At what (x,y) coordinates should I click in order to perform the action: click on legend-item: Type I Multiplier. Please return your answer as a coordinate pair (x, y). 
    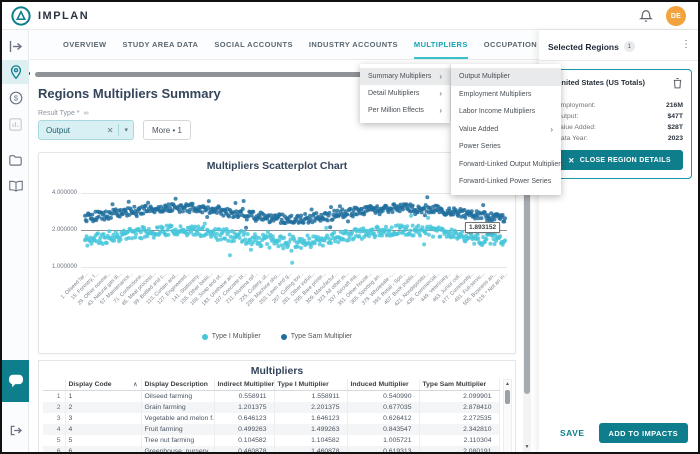
    Looking at the image, I should click on (231, 336).